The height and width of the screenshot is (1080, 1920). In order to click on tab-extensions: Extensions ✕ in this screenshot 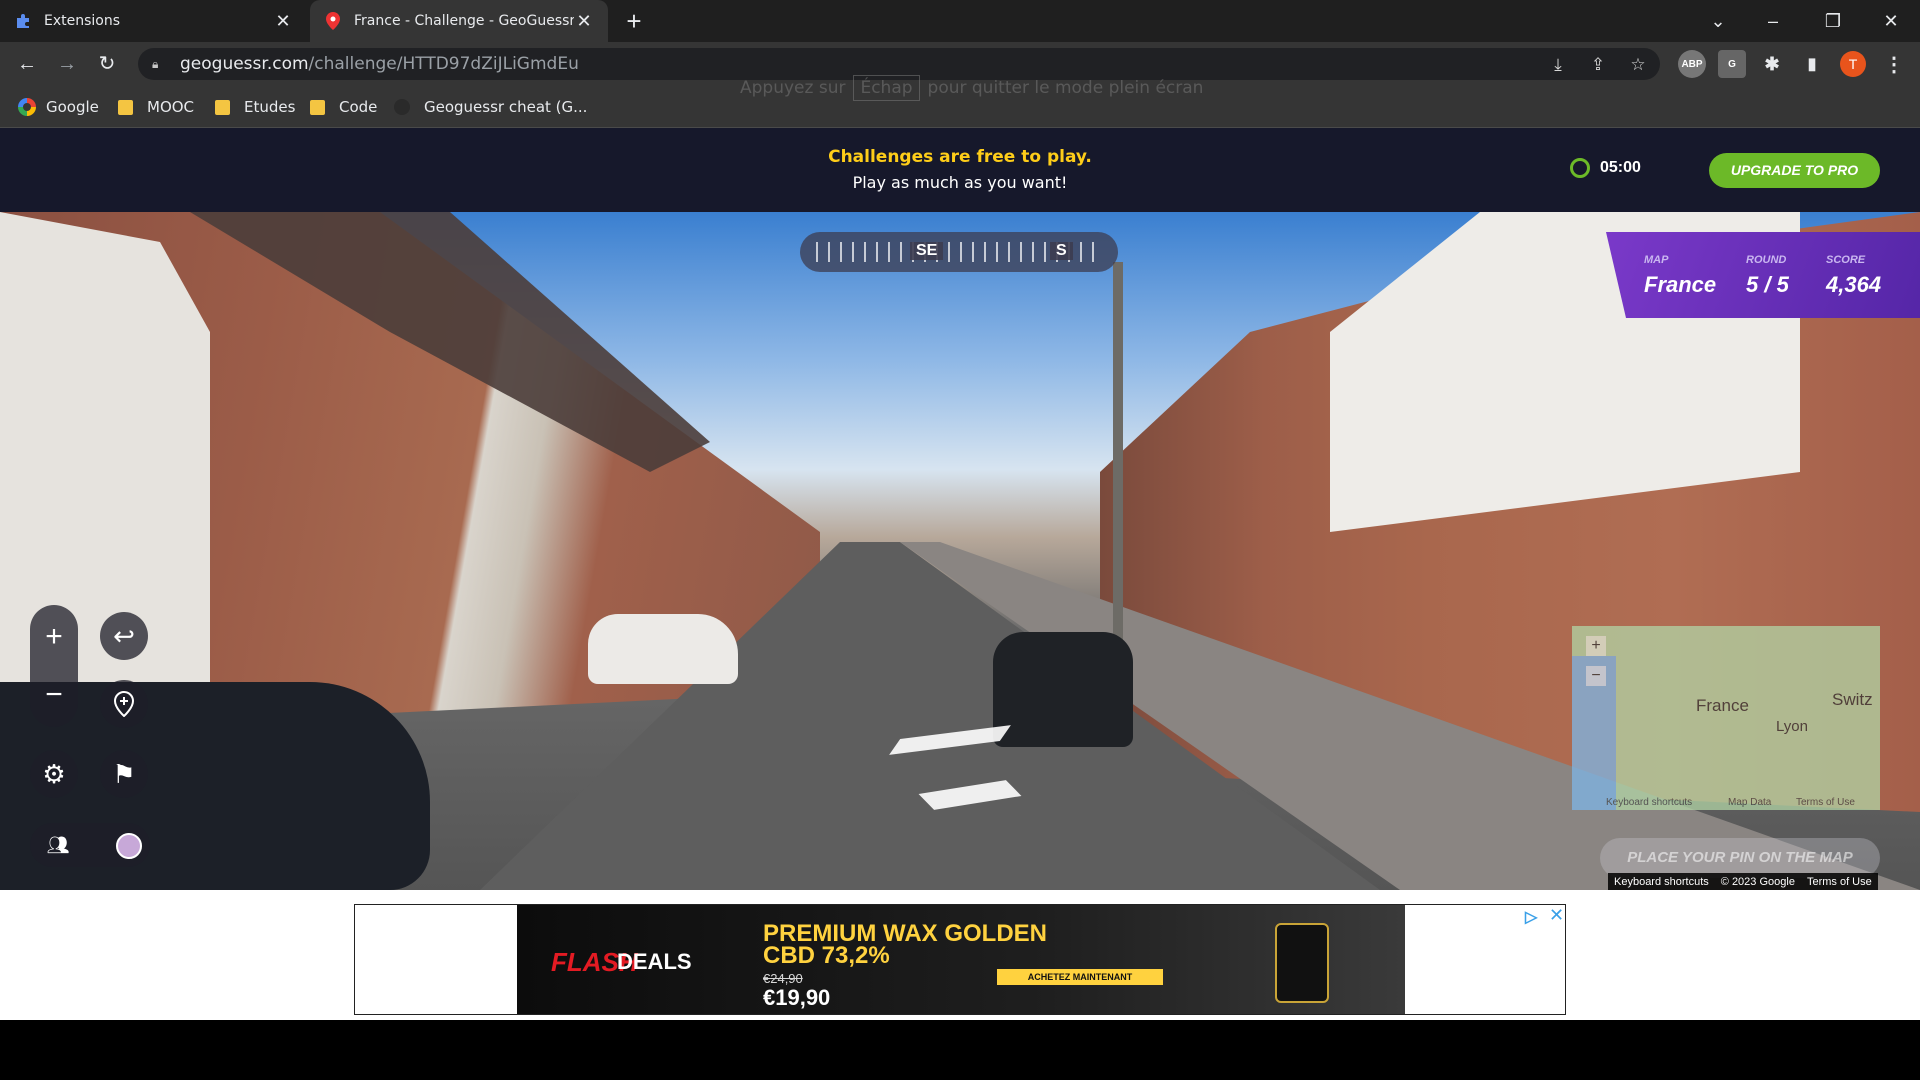, I will do `click(153, 21)`.